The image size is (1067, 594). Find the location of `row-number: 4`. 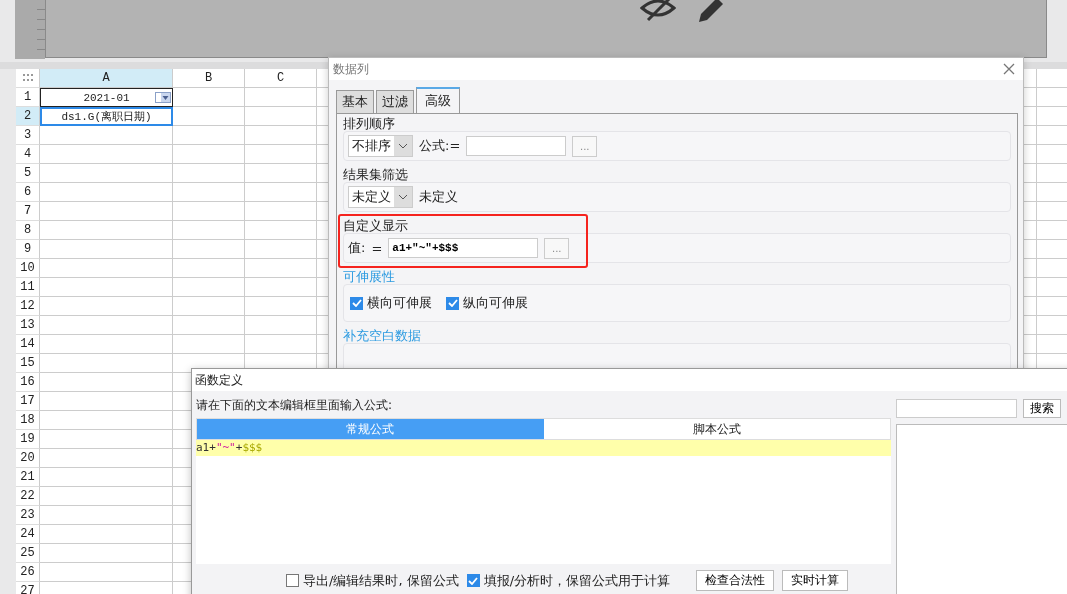

row-number: 4 is located at coordinates (28, 154).